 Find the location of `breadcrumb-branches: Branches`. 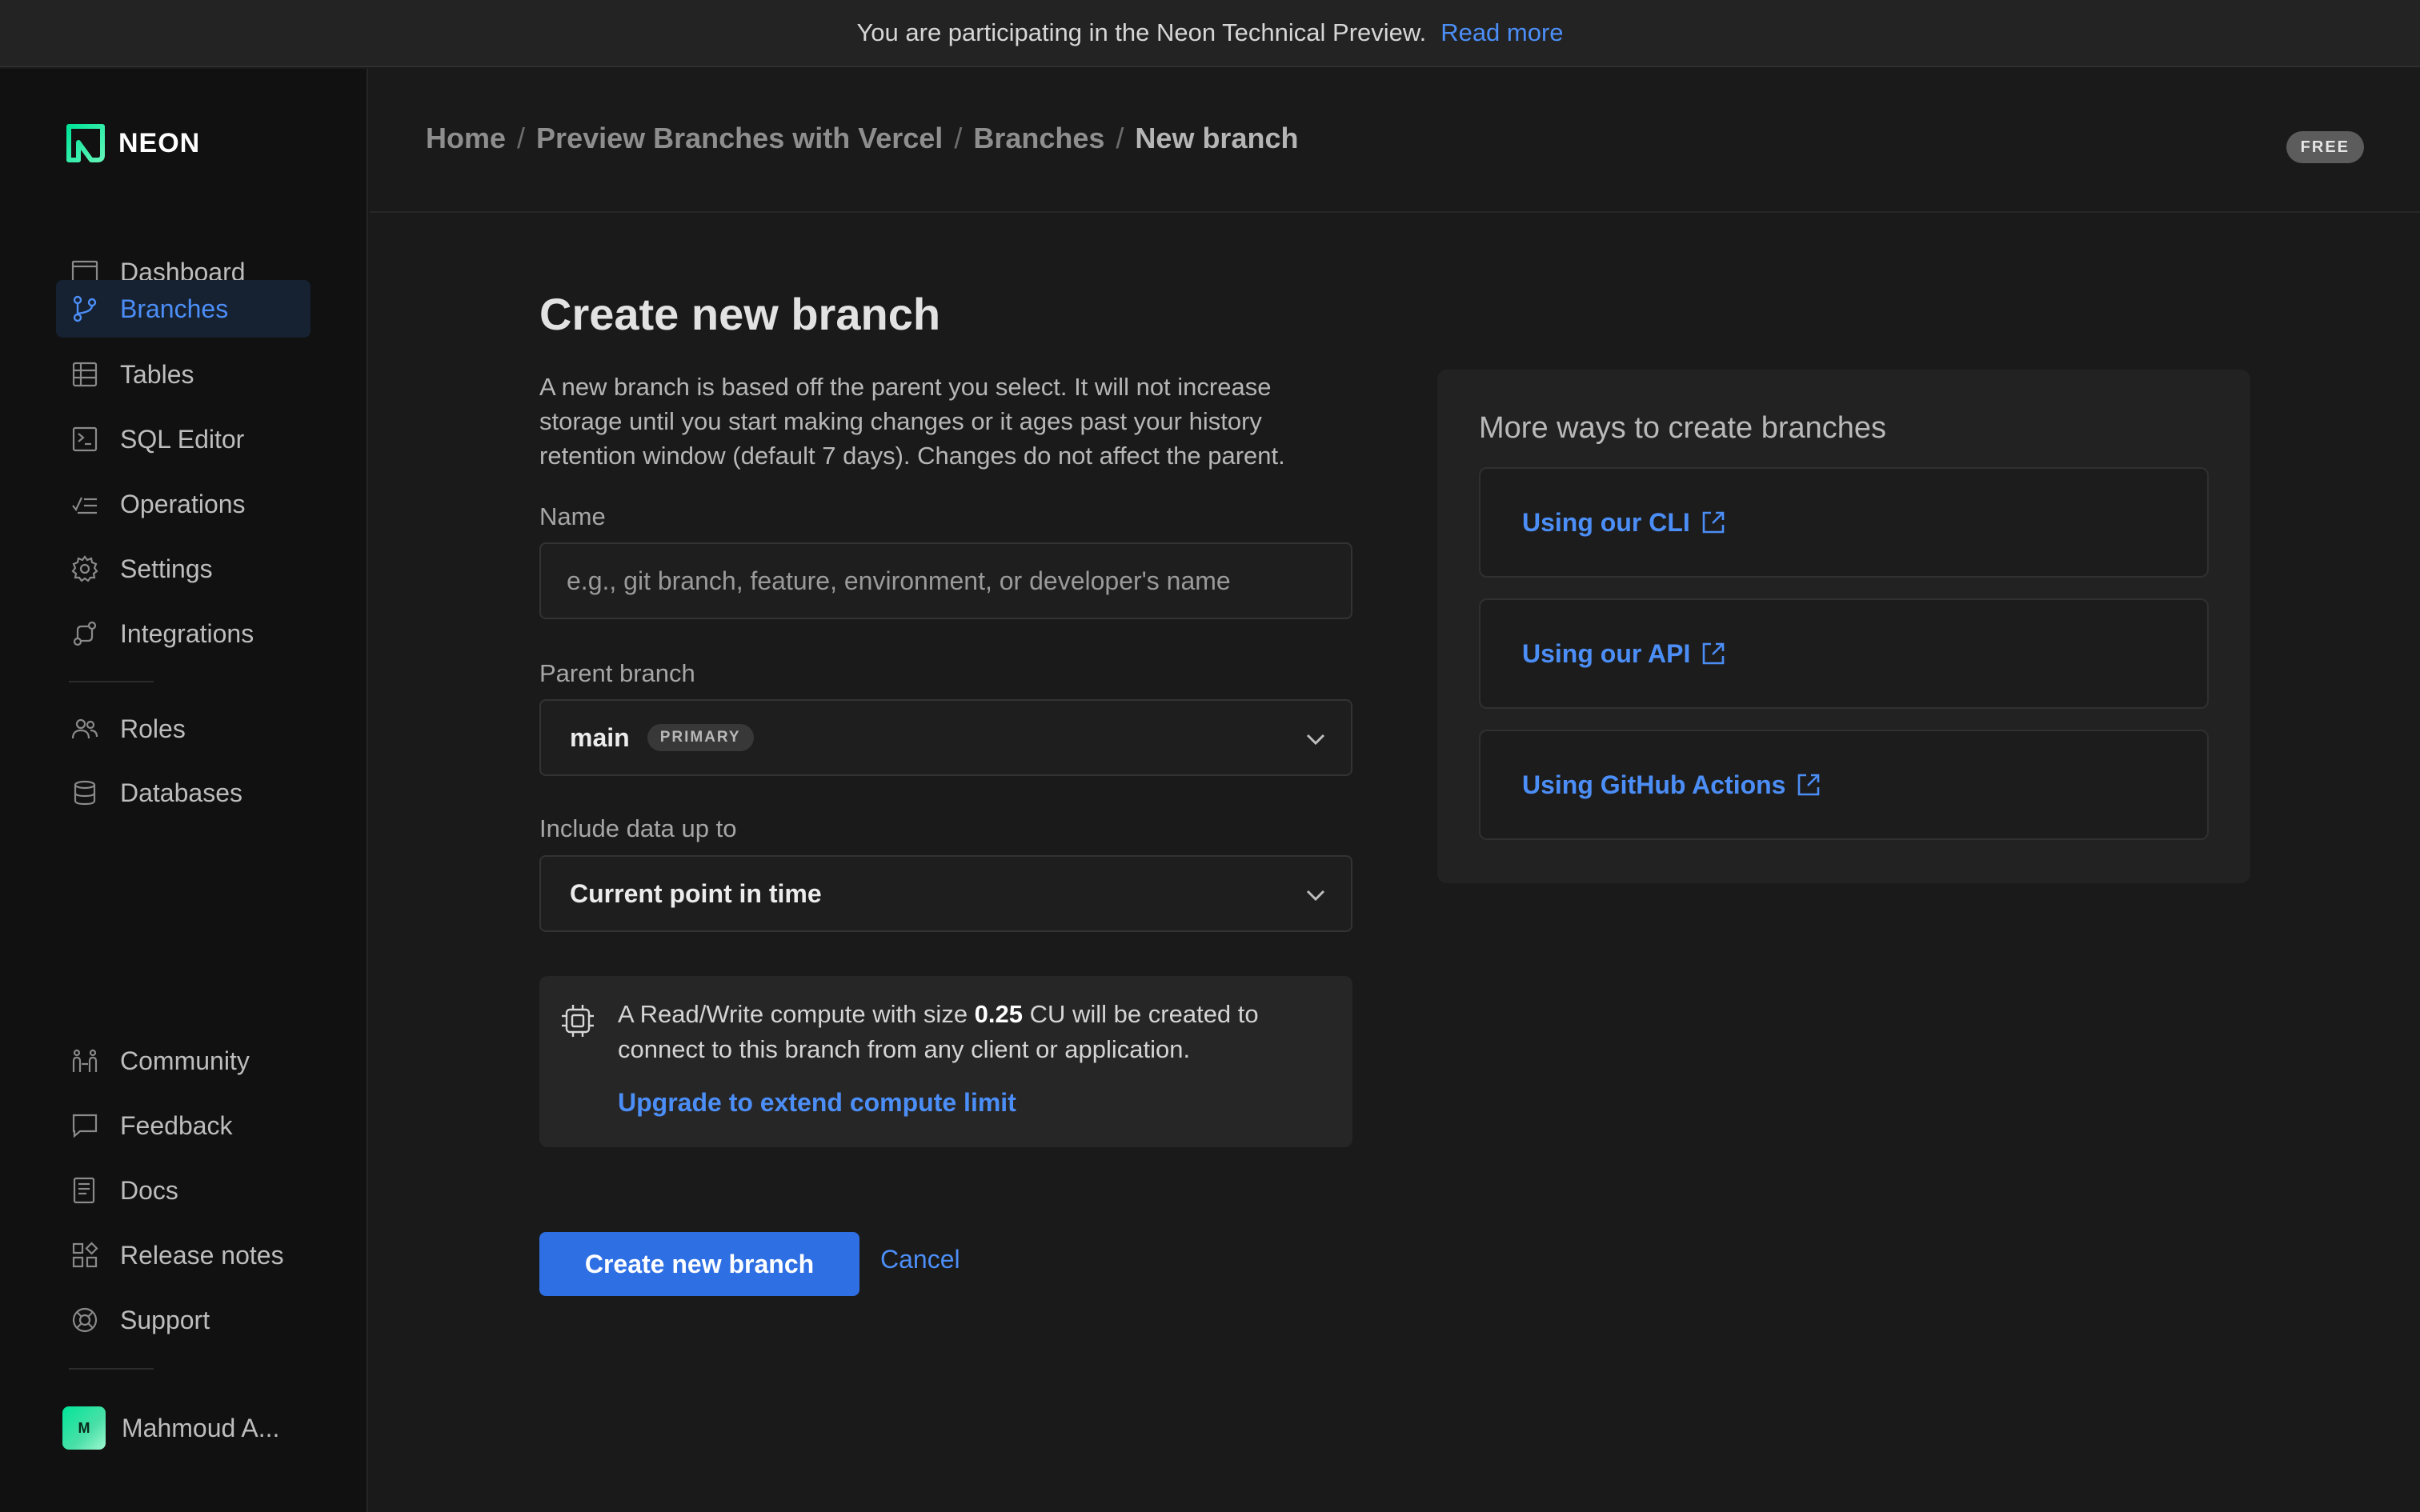

breadcrumb-branches: Branches is located at coordinates (1038, 138).